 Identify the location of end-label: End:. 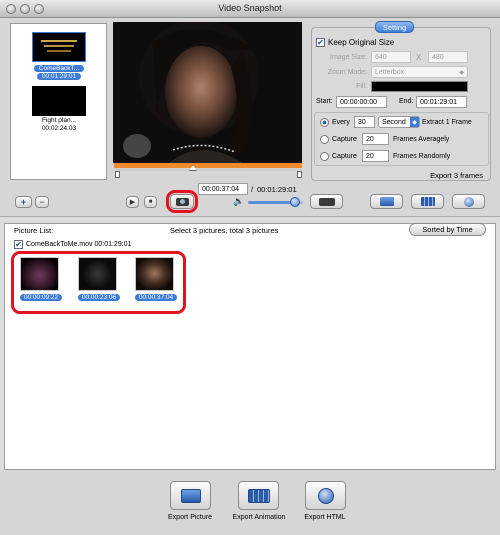
(406, 101).